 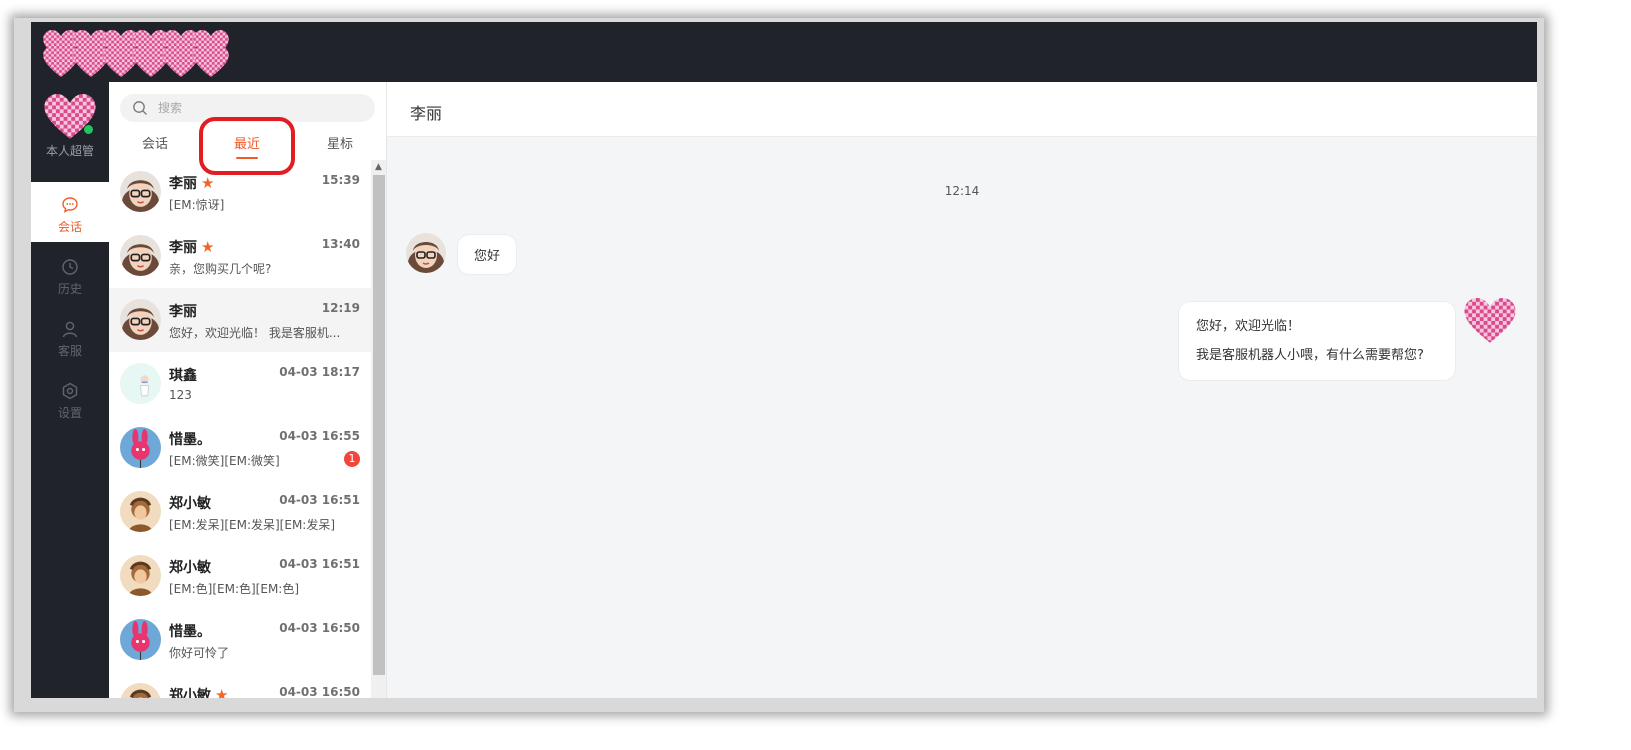 What do you see at coordinates (183, 376) in the screenshot?
I see `conversation-name: 琪鑫` at bounding box center [183, 376].